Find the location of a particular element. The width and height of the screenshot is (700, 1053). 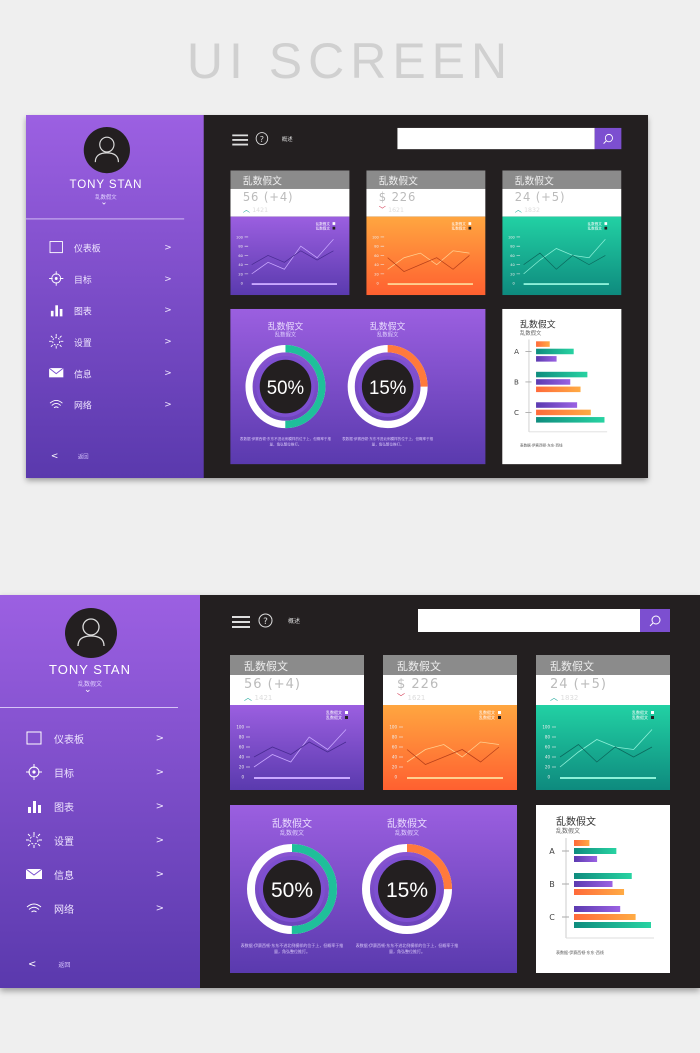

card-value: 56 (+4) is located at coordinates (268, 197).